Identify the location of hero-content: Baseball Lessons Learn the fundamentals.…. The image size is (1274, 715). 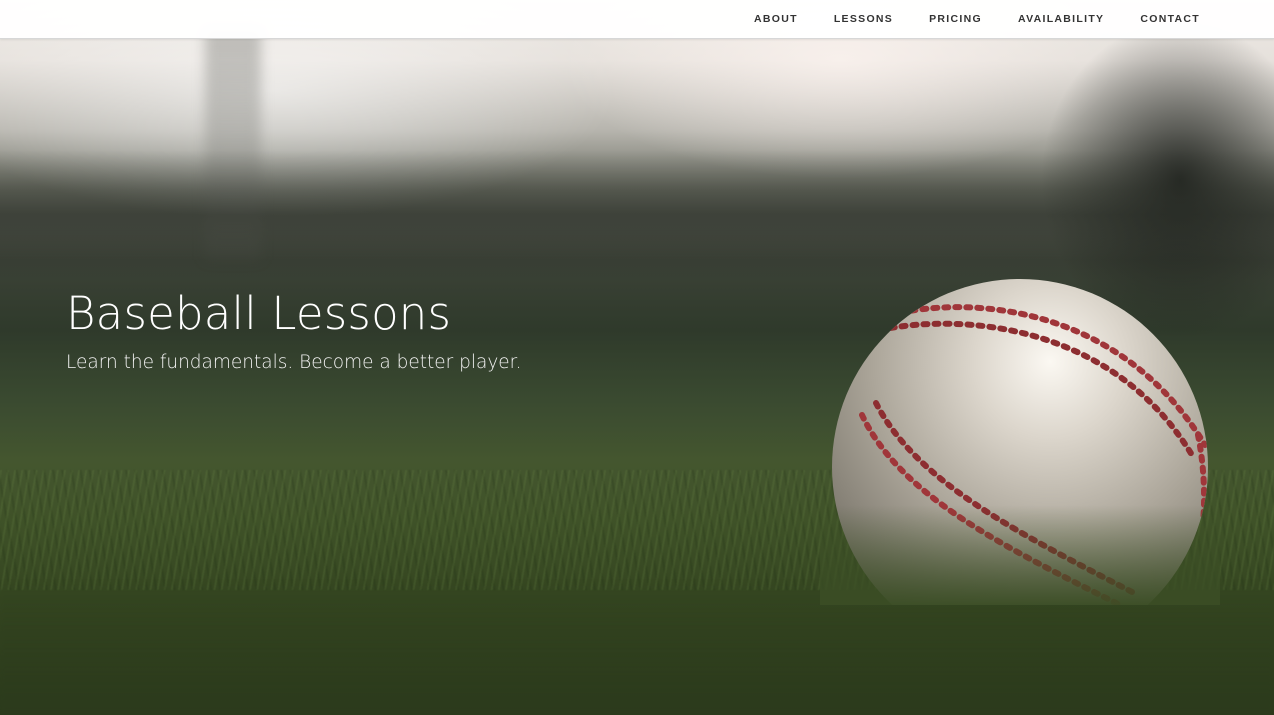
(293, 330).